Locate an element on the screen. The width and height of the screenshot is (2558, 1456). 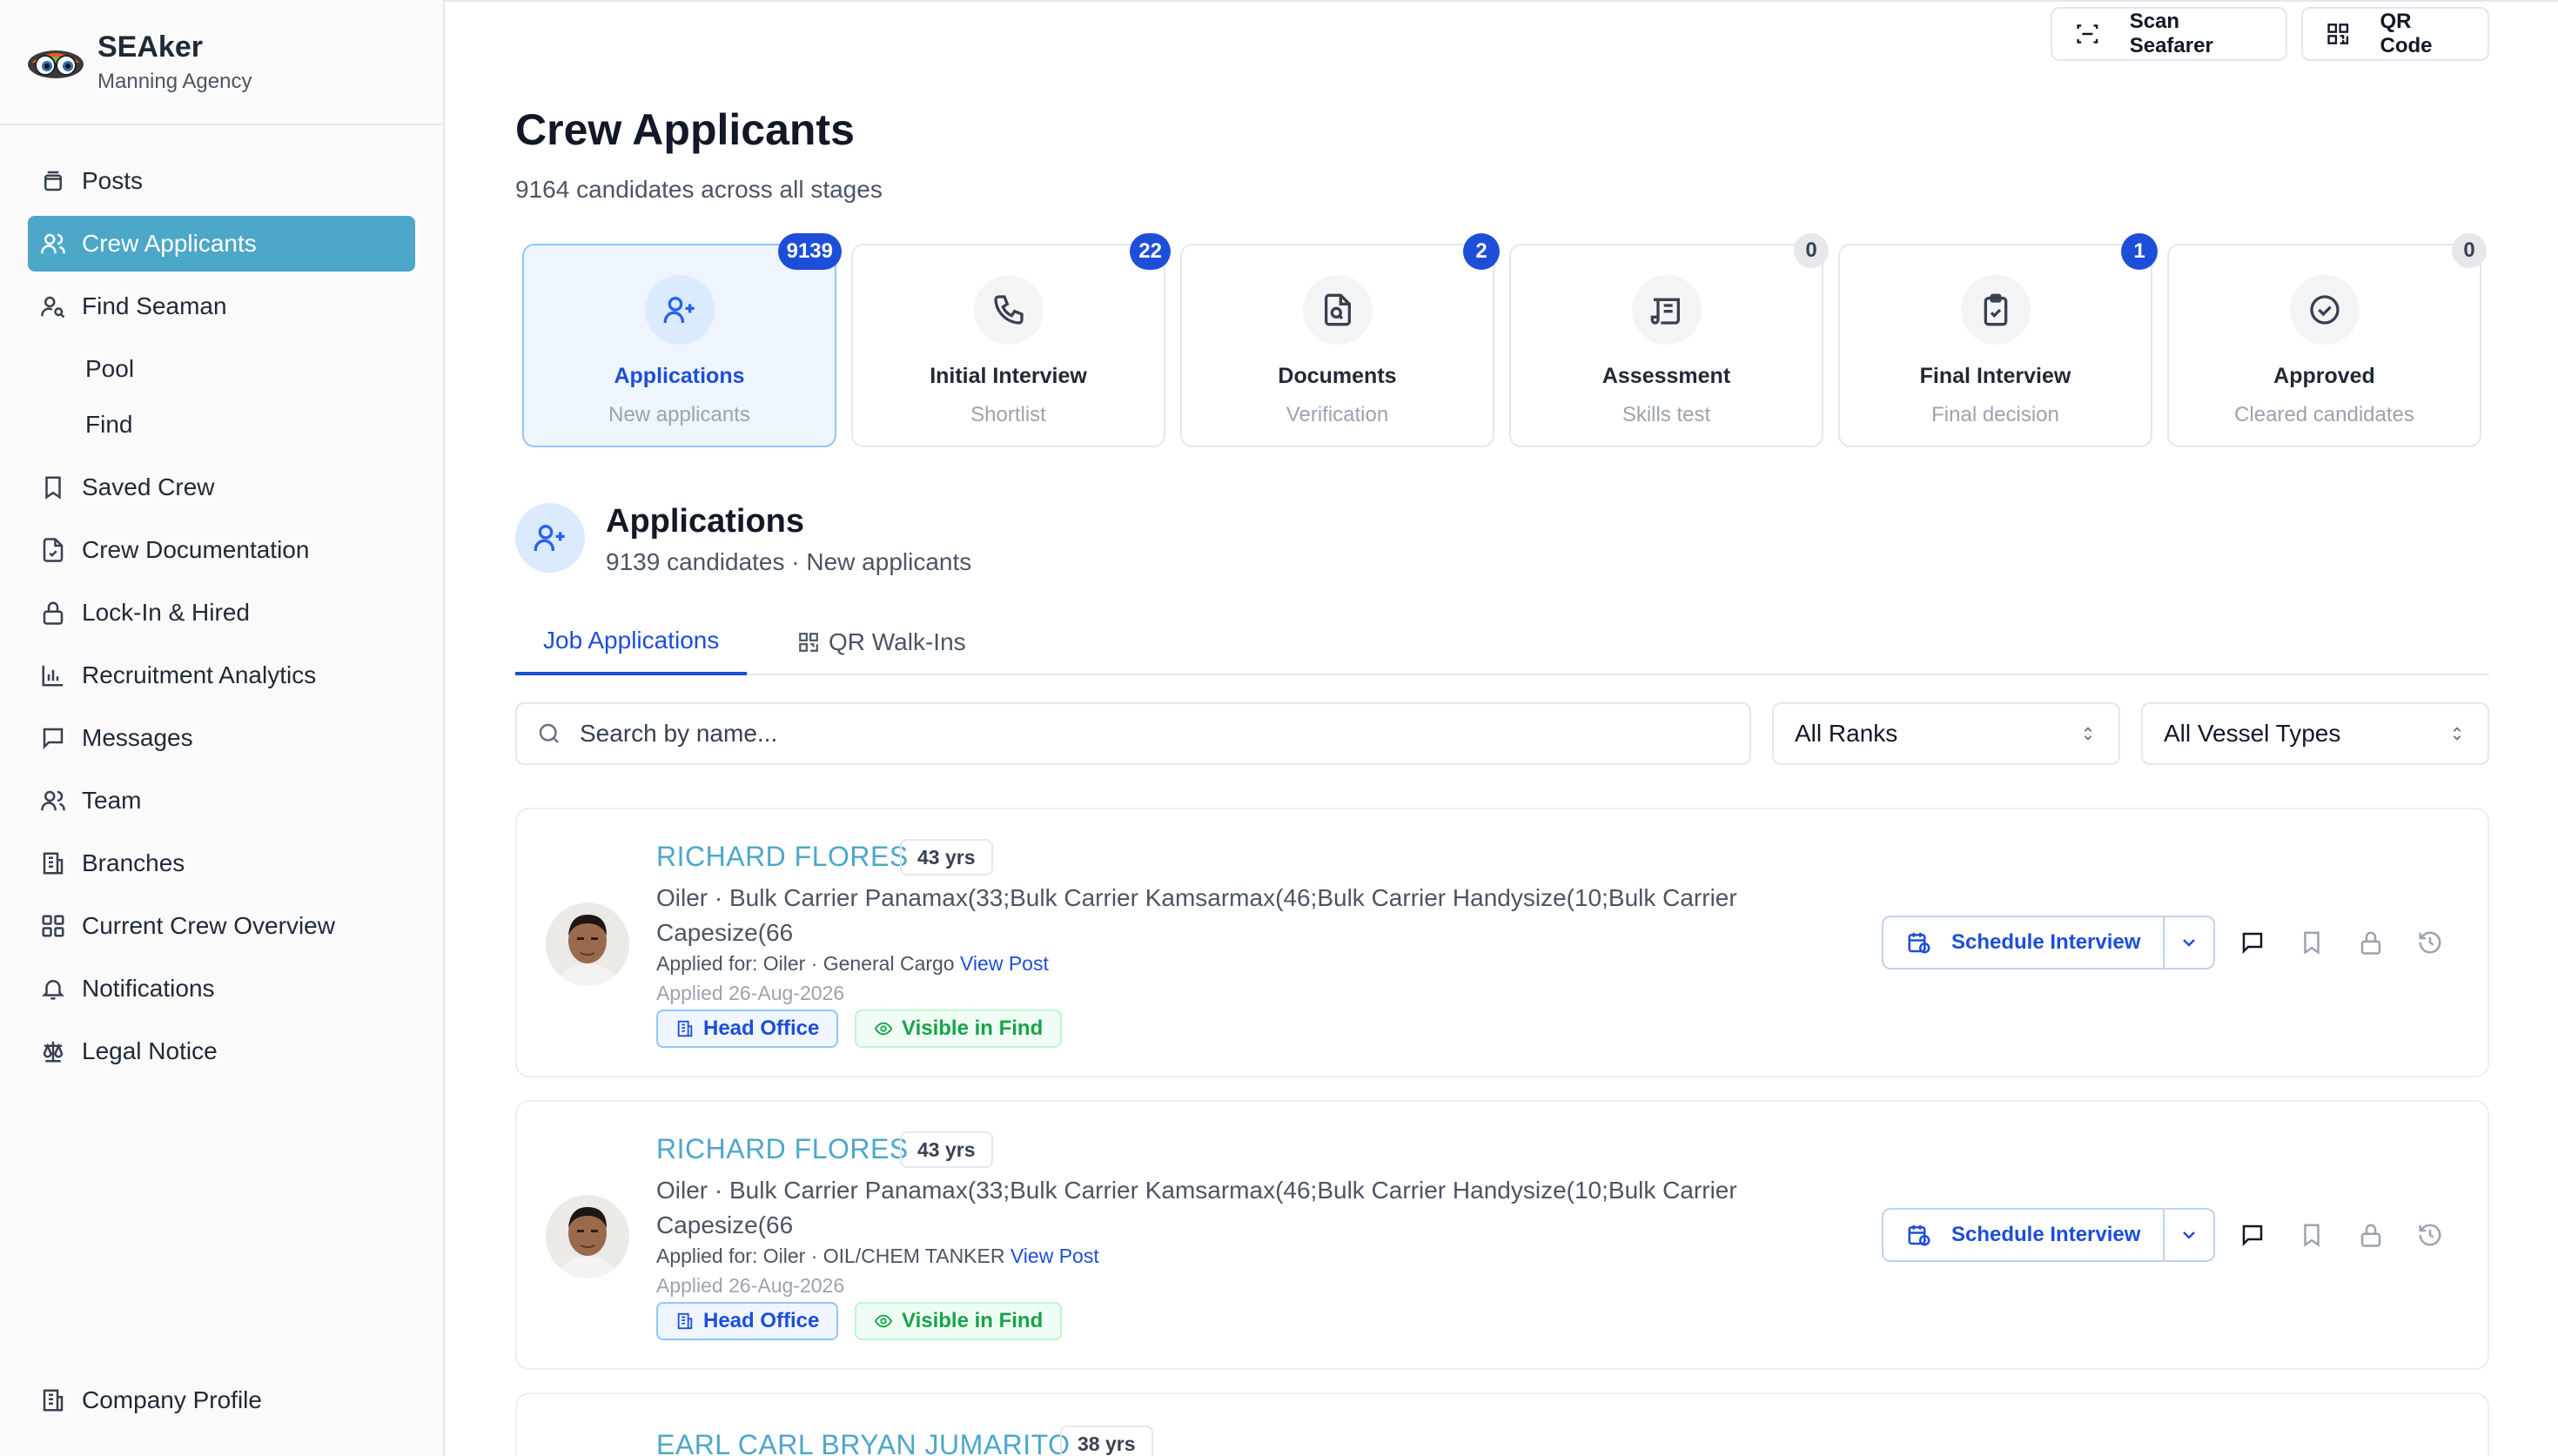
schedule-interview-group: Schedule Interview is located at coordinates (2049, 943).